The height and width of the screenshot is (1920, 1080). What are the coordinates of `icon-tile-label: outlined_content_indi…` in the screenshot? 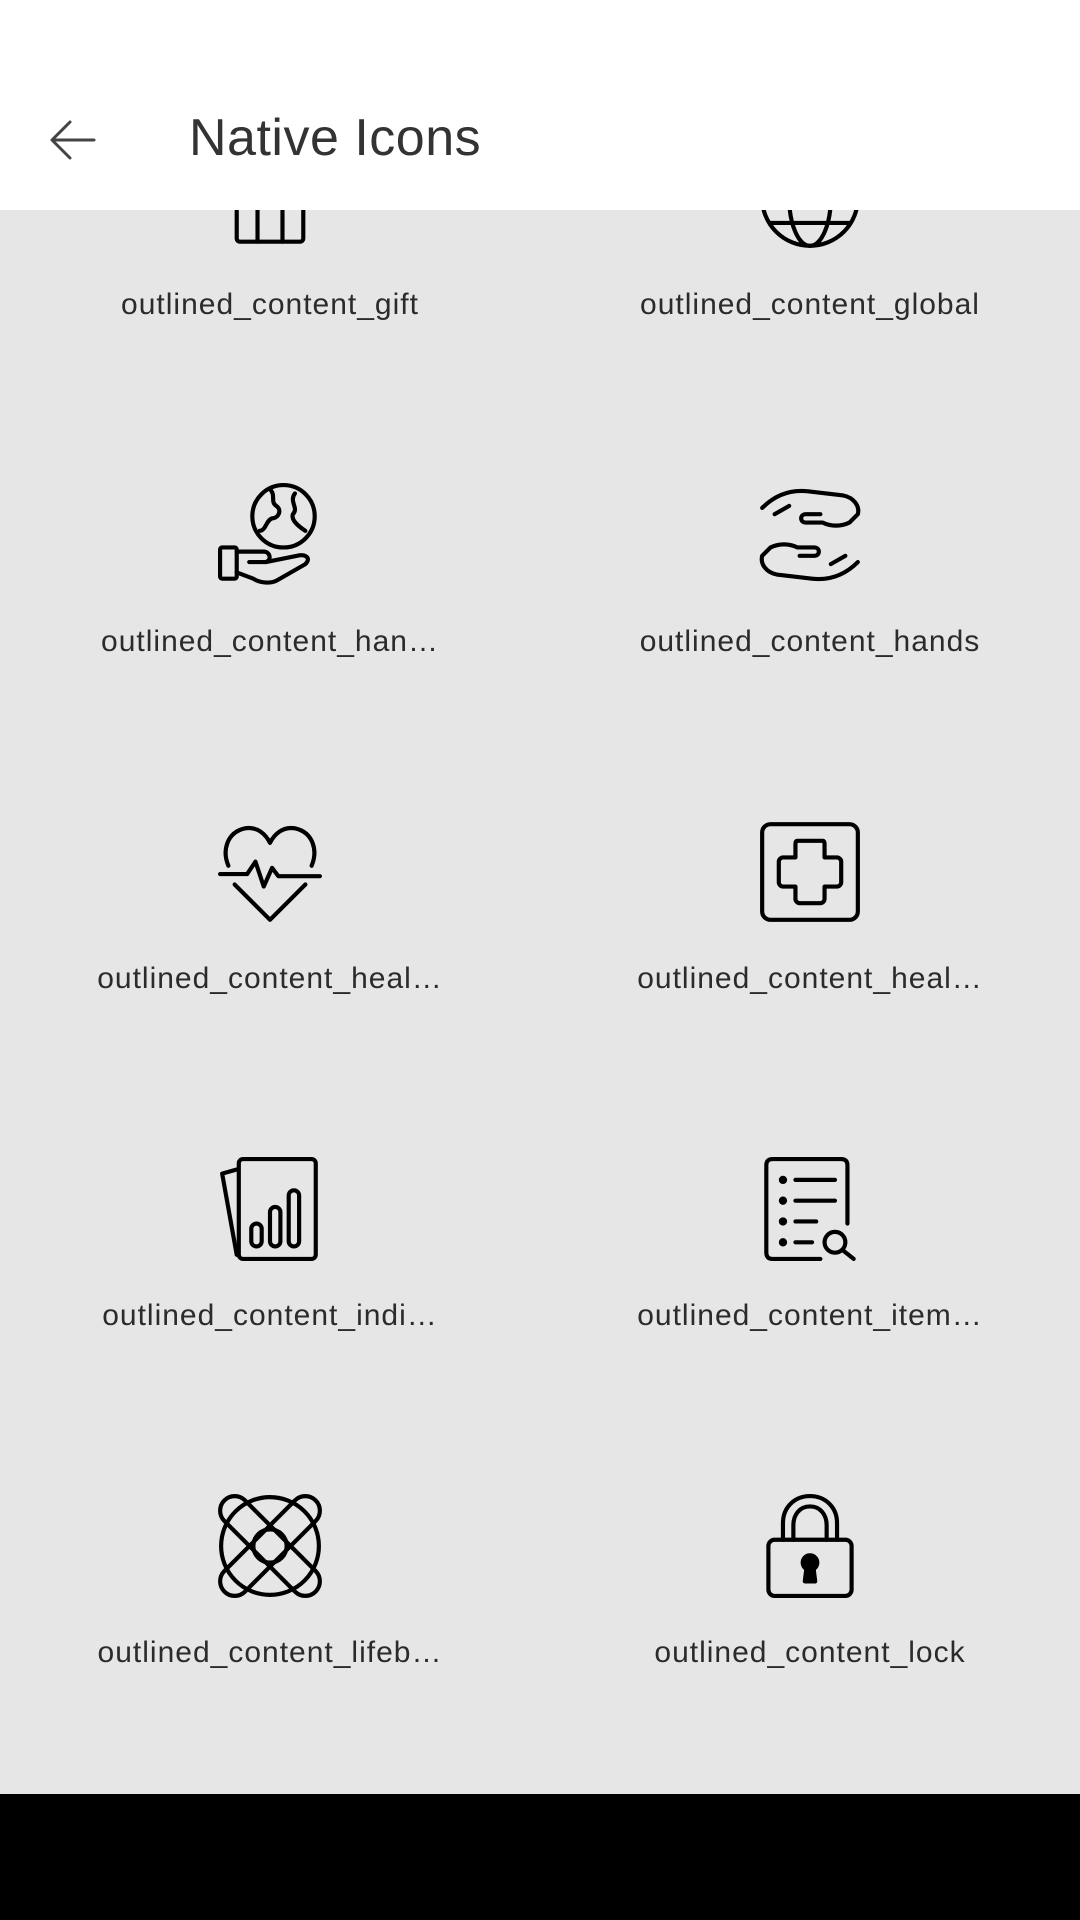 It's located at (270, 1315).